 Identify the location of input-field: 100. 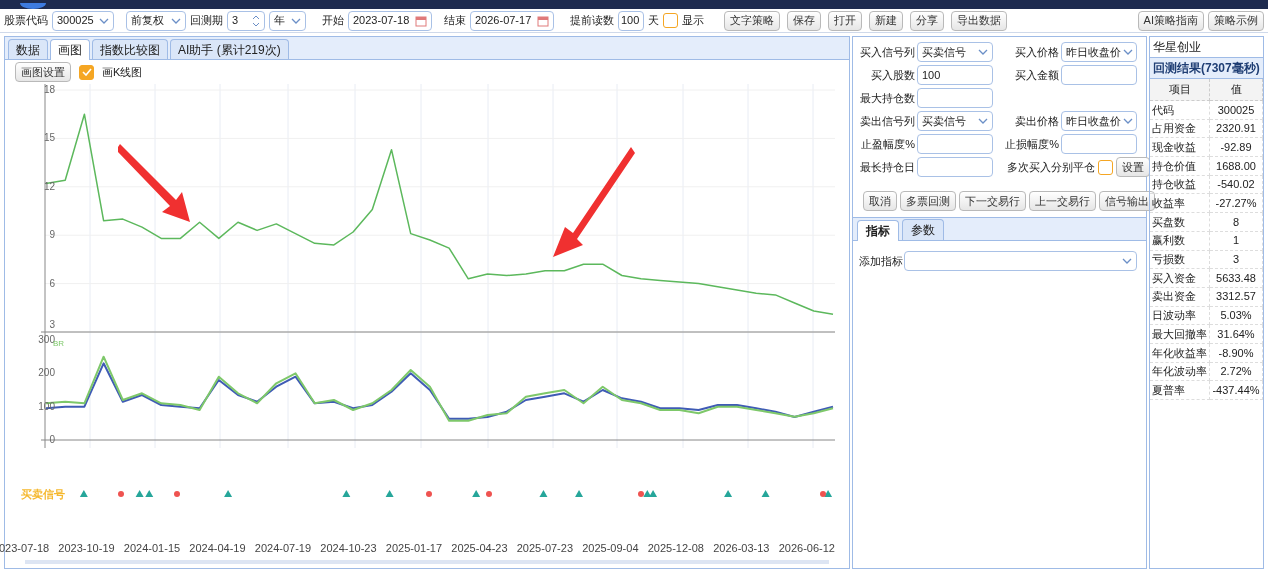
(955, 75).